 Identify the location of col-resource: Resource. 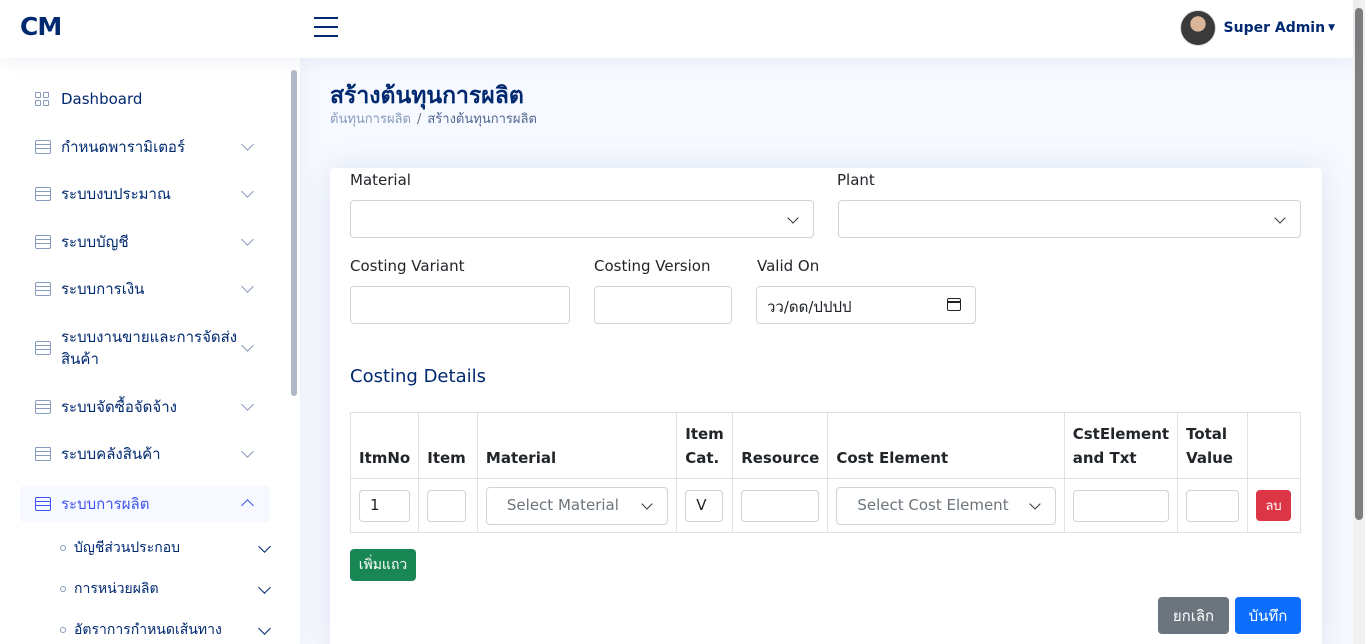
(780, 445).